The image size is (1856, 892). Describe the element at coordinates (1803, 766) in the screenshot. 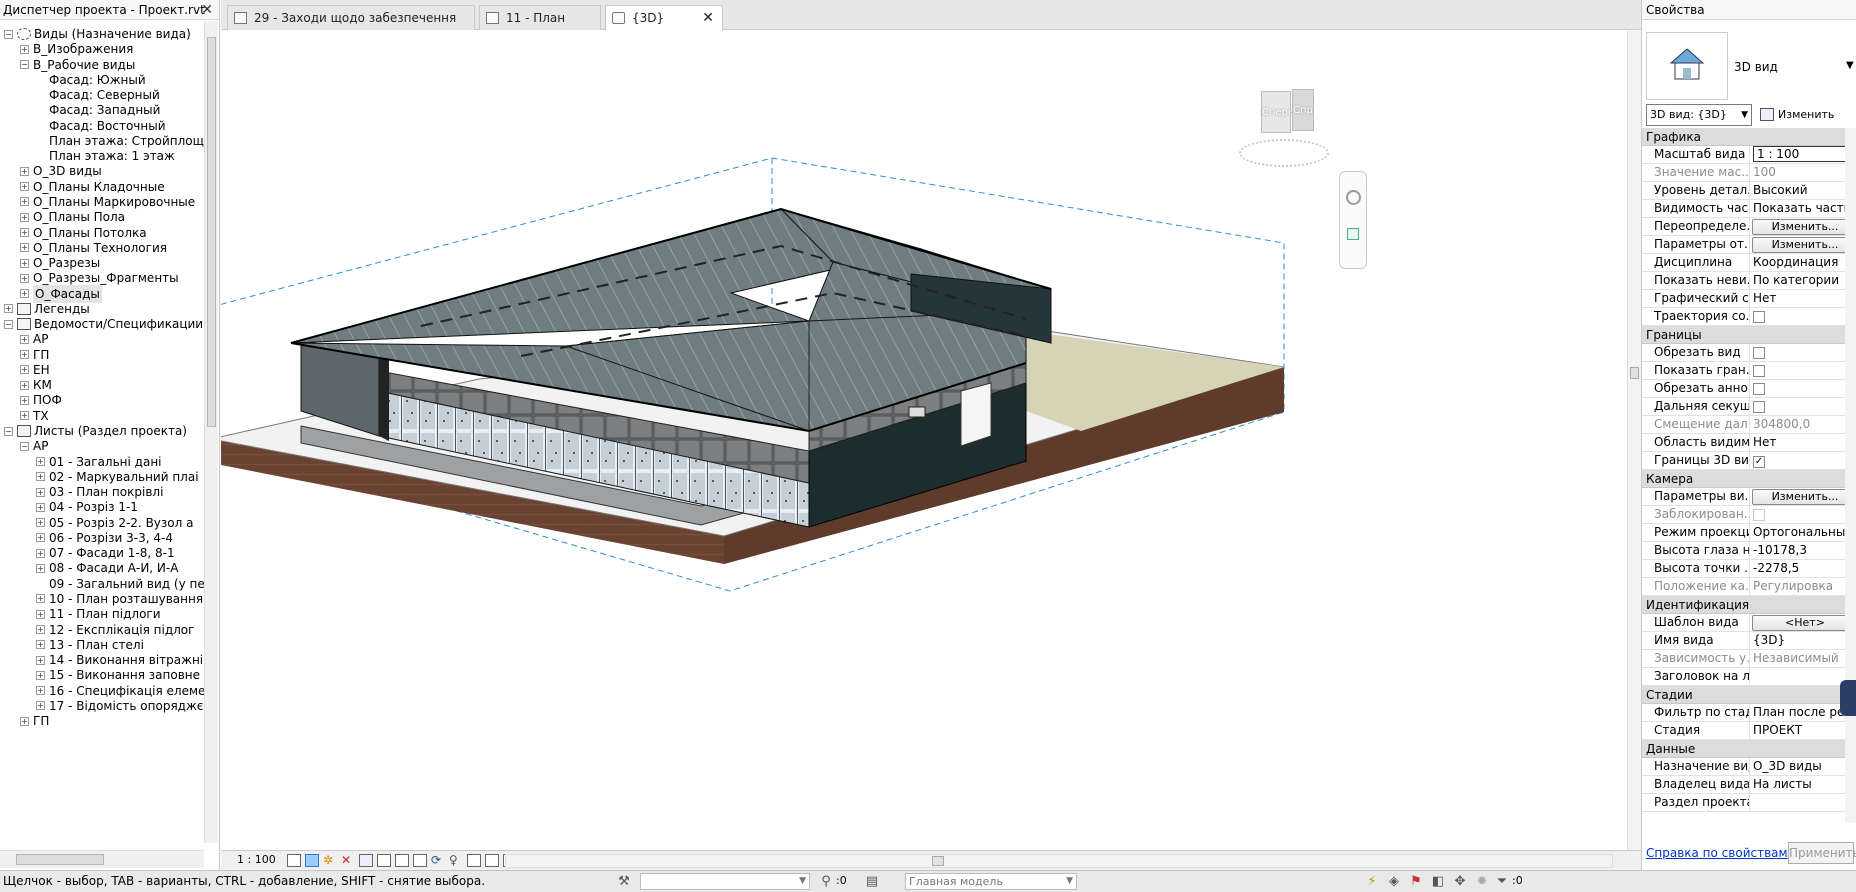

I see `property-value: О_3D виды` at that location.